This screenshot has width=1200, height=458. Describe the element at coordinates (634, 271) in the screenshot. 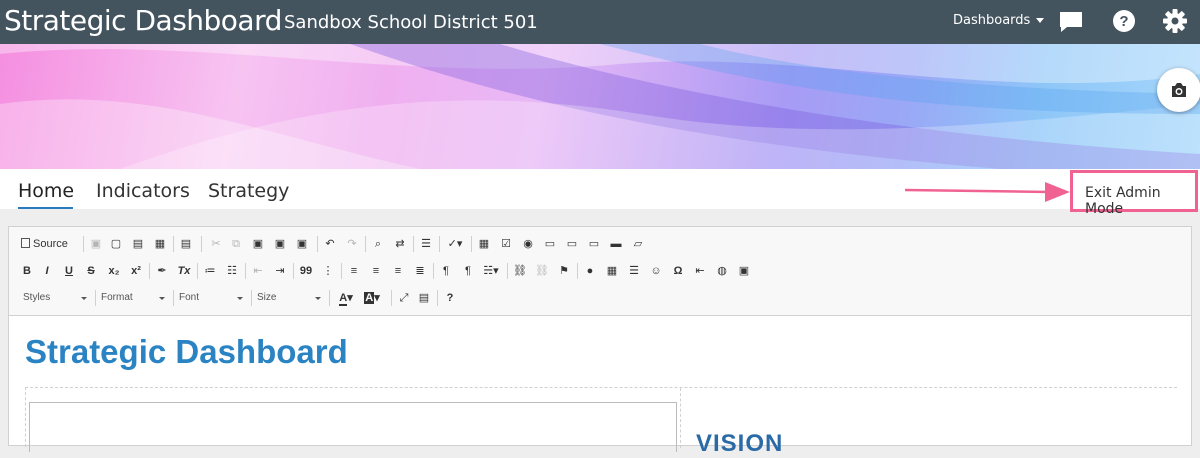

I see `horizontal-line-icon: ☰` at that location.